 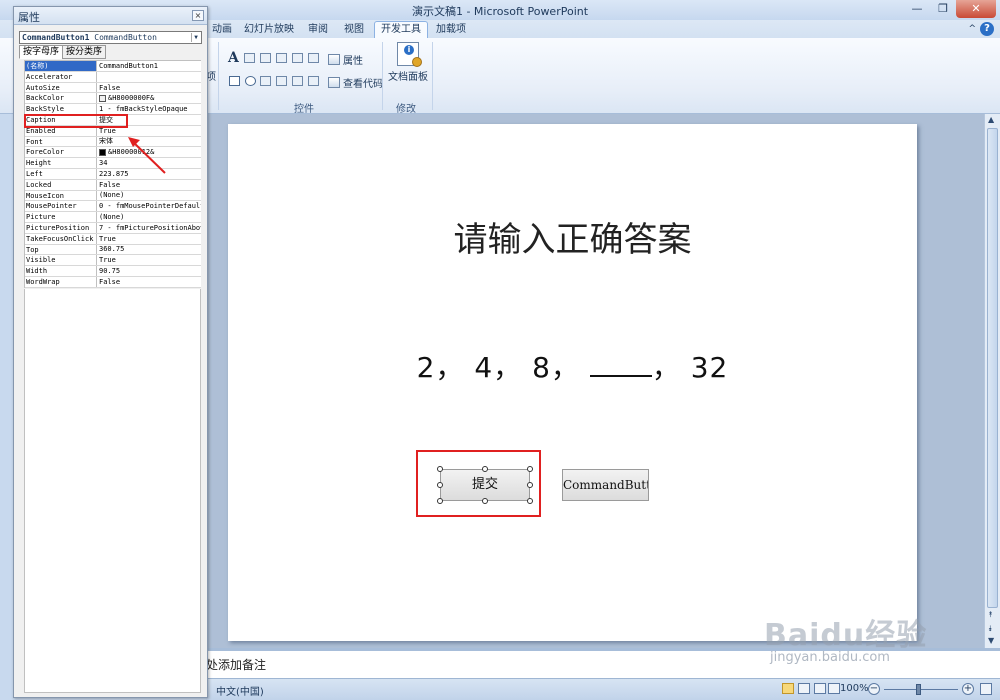 I want to click on property-value: 34, so click(x=149, y=163).